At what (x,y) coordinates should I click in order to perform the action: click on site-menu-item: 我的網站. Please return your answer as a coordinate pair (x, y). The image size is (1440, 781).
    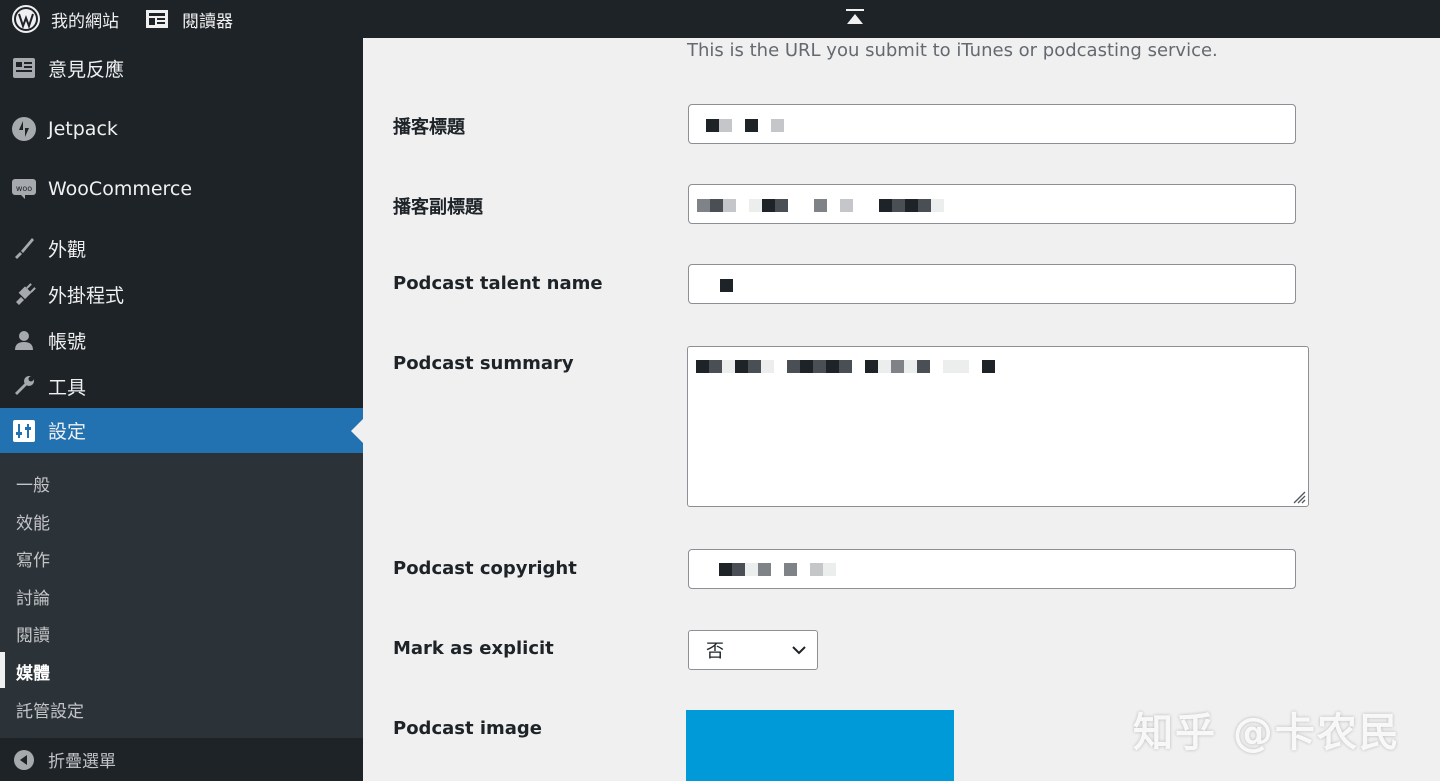
    Looking at the image, I should click on (65, 19).